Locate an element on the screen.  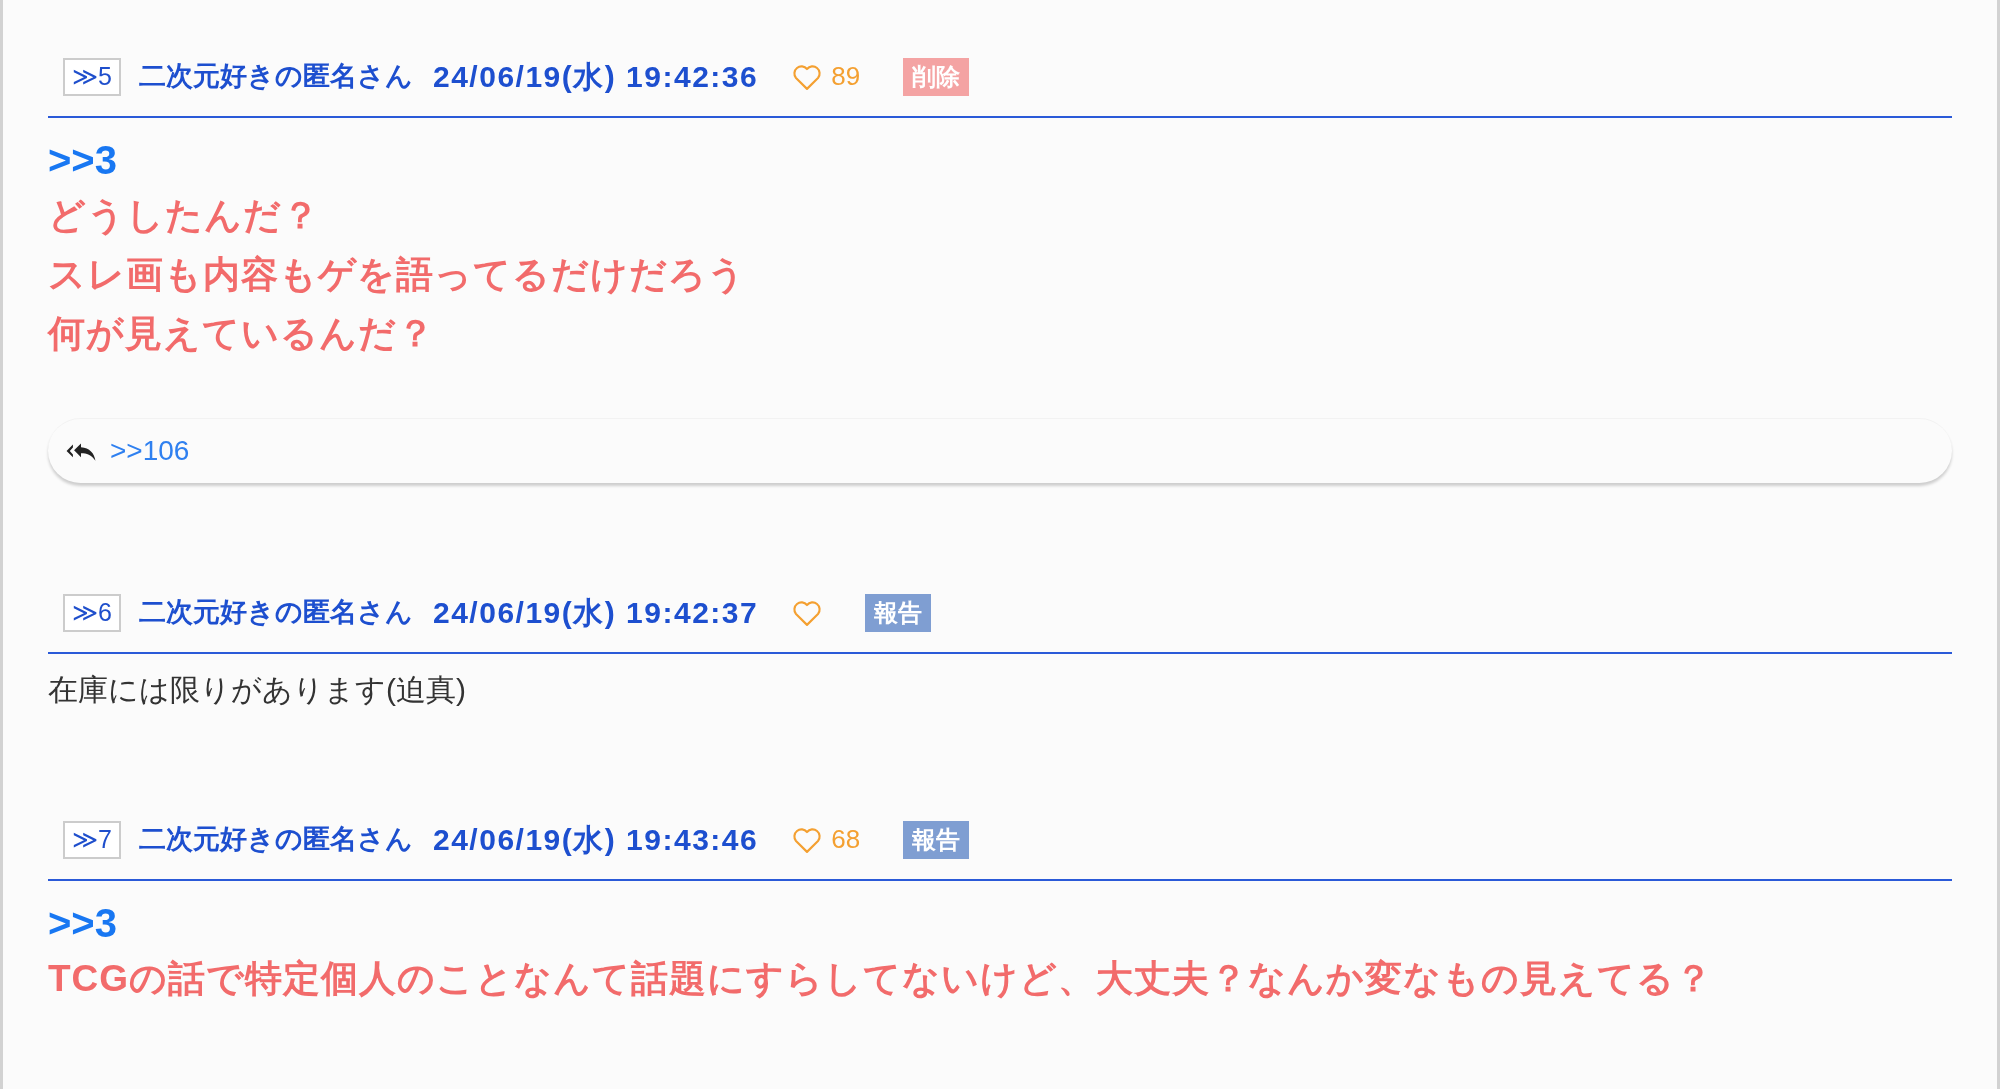
post-datetime: 24/06/19(水) 19:42:36 is located at coordinates (596, 77).